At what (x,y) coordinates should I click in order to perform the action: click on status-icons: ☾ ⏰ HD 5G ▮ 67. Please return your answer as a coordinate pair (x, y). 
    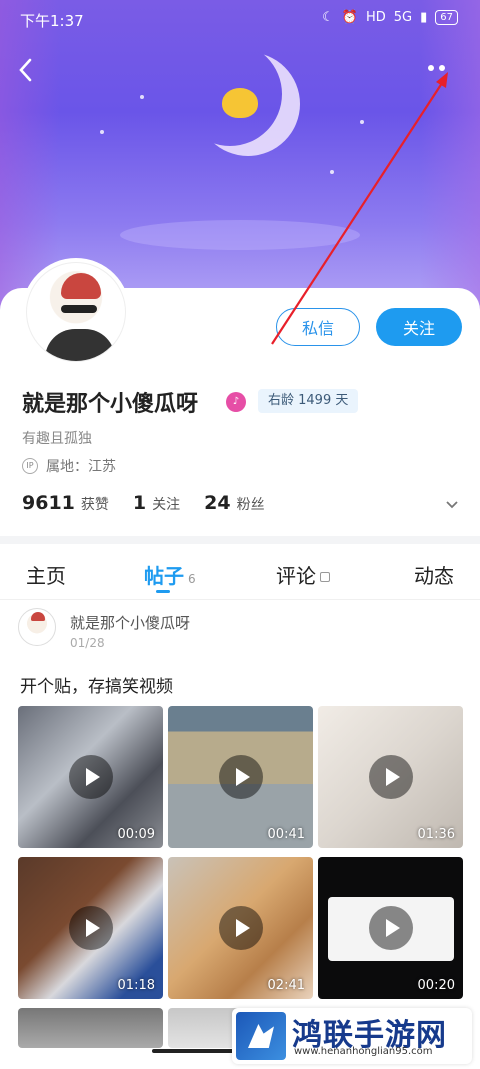
    Looking at the image, I should click on (390, 17).